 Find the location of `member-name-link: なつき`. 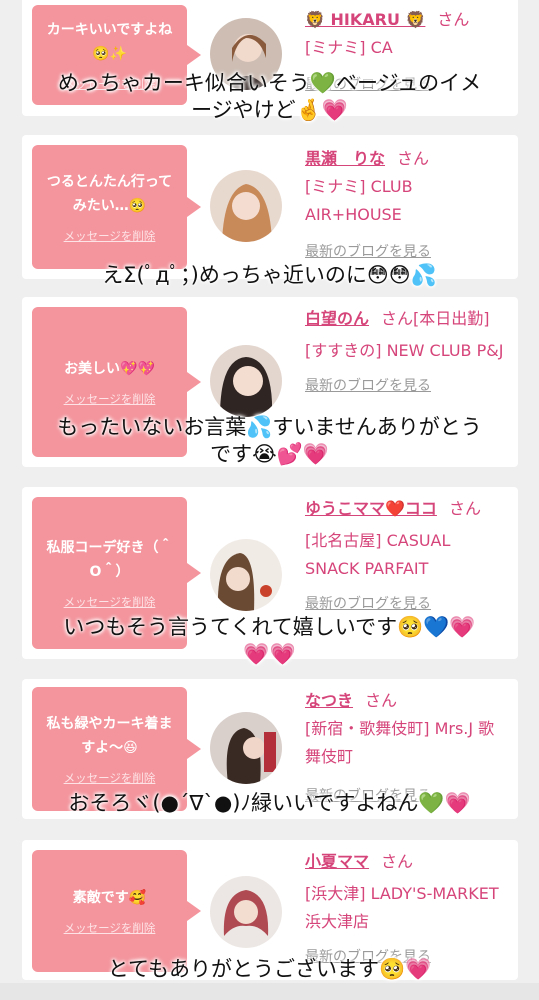

member-name-link: なつき is located at coordinates (329, 700).